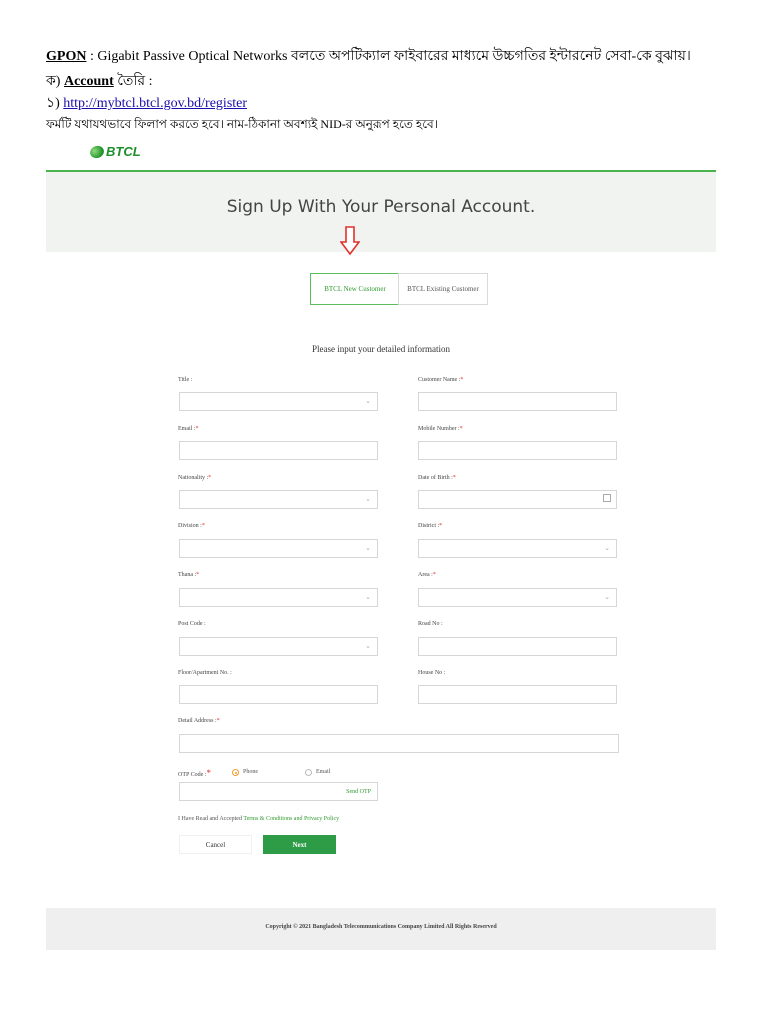  What do you see at coordinates (517, 499) in the screenshot?
I see `dob-input` at bounding box center [517, 499].